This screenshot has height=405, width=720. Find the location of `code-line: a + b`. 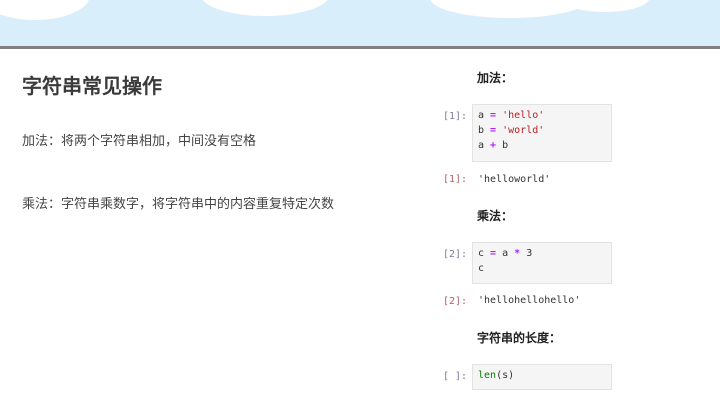

code-line: a + b is located at coordinates (542, 145).